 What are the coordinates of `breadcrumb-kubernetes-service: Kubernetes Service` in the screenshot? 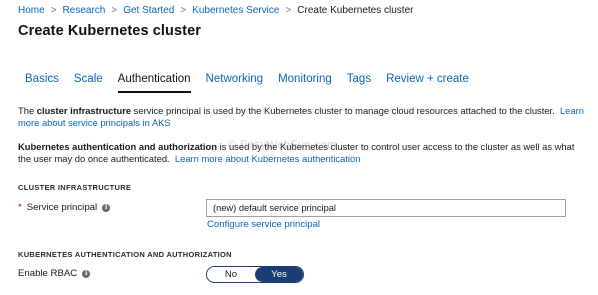 It's located at (235, 10).